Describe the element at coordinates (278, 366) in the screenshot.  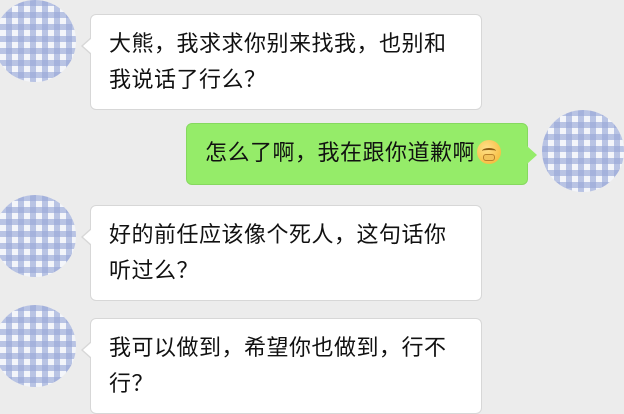
I see `message-text: 我可以做到，希望你也做到，行不行？` at that location.